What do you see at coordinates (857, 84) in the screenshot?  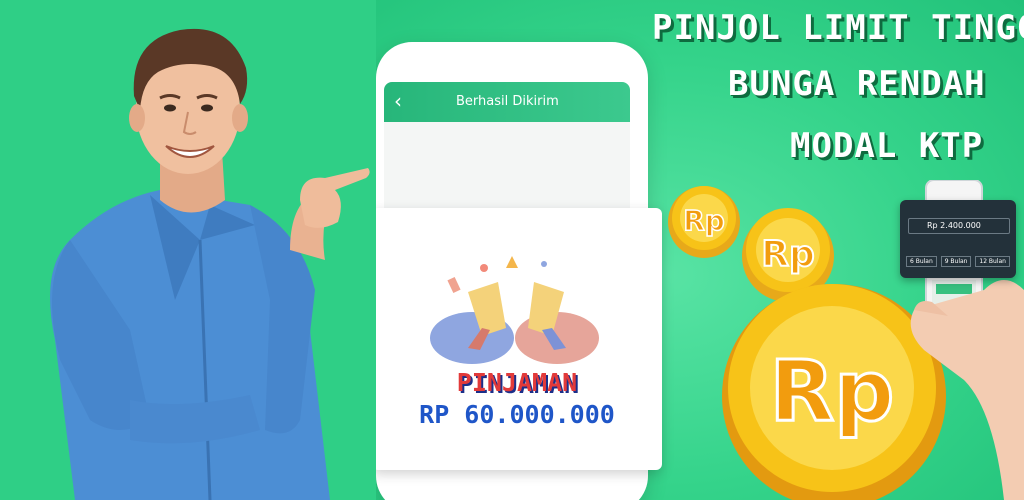 I see `headline-bunga: BUNGA RENDAH` at bounding box center [857, 84].